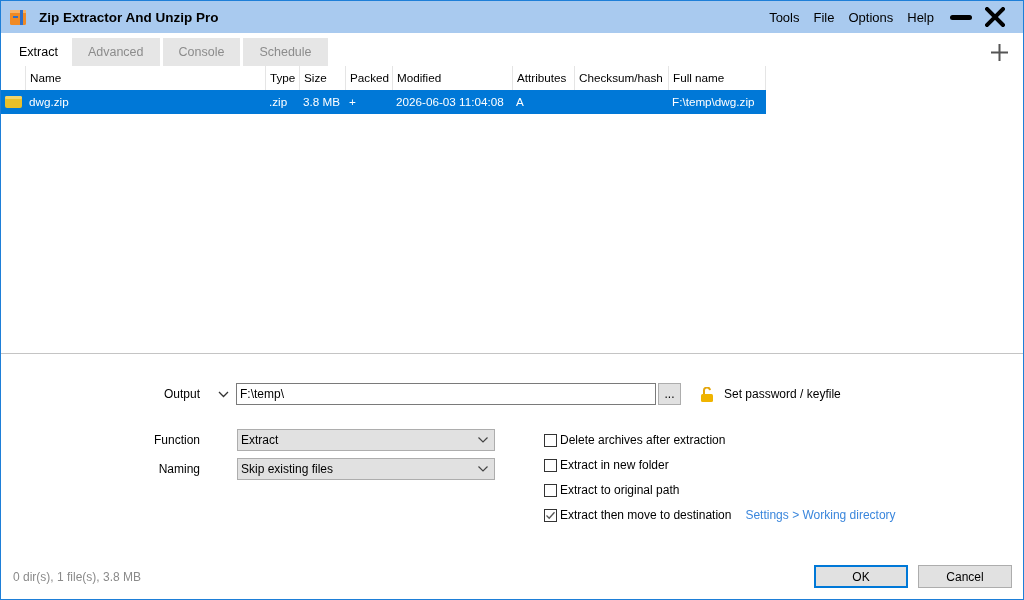 This screenshot has width=1024, height=600. I want to click on status-text: 0 dir(s), 1 file(s), 3.8 MB, so click(77, 576).